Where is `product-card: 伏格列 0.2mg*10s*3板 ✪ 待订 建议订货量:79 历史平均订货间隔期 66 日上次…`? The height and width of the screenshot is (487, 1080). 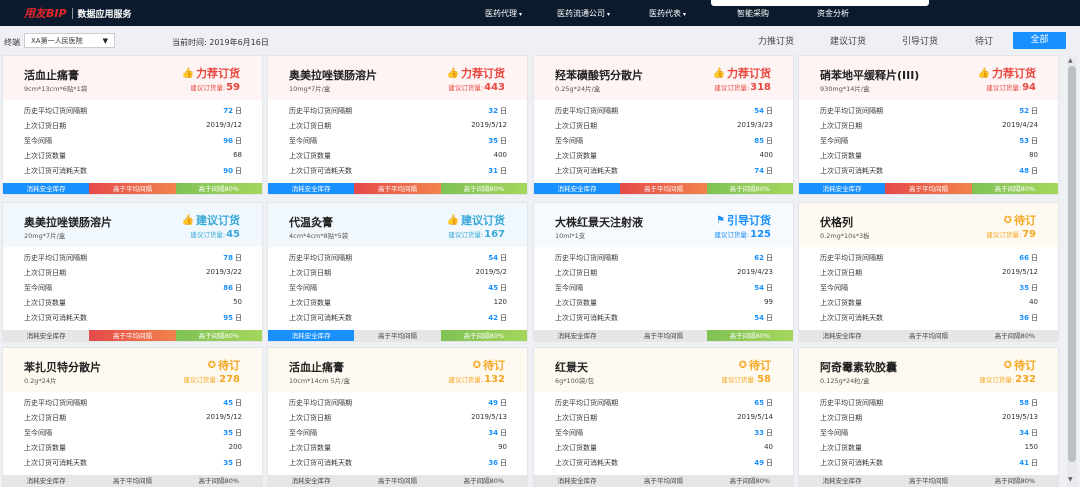
product-card: 伏格列 0.2mg*10s*3板 ✪ 待订 建议订货量:79 历史平均订货间隔期 66 日上次… is located at coordinates (928, 272).